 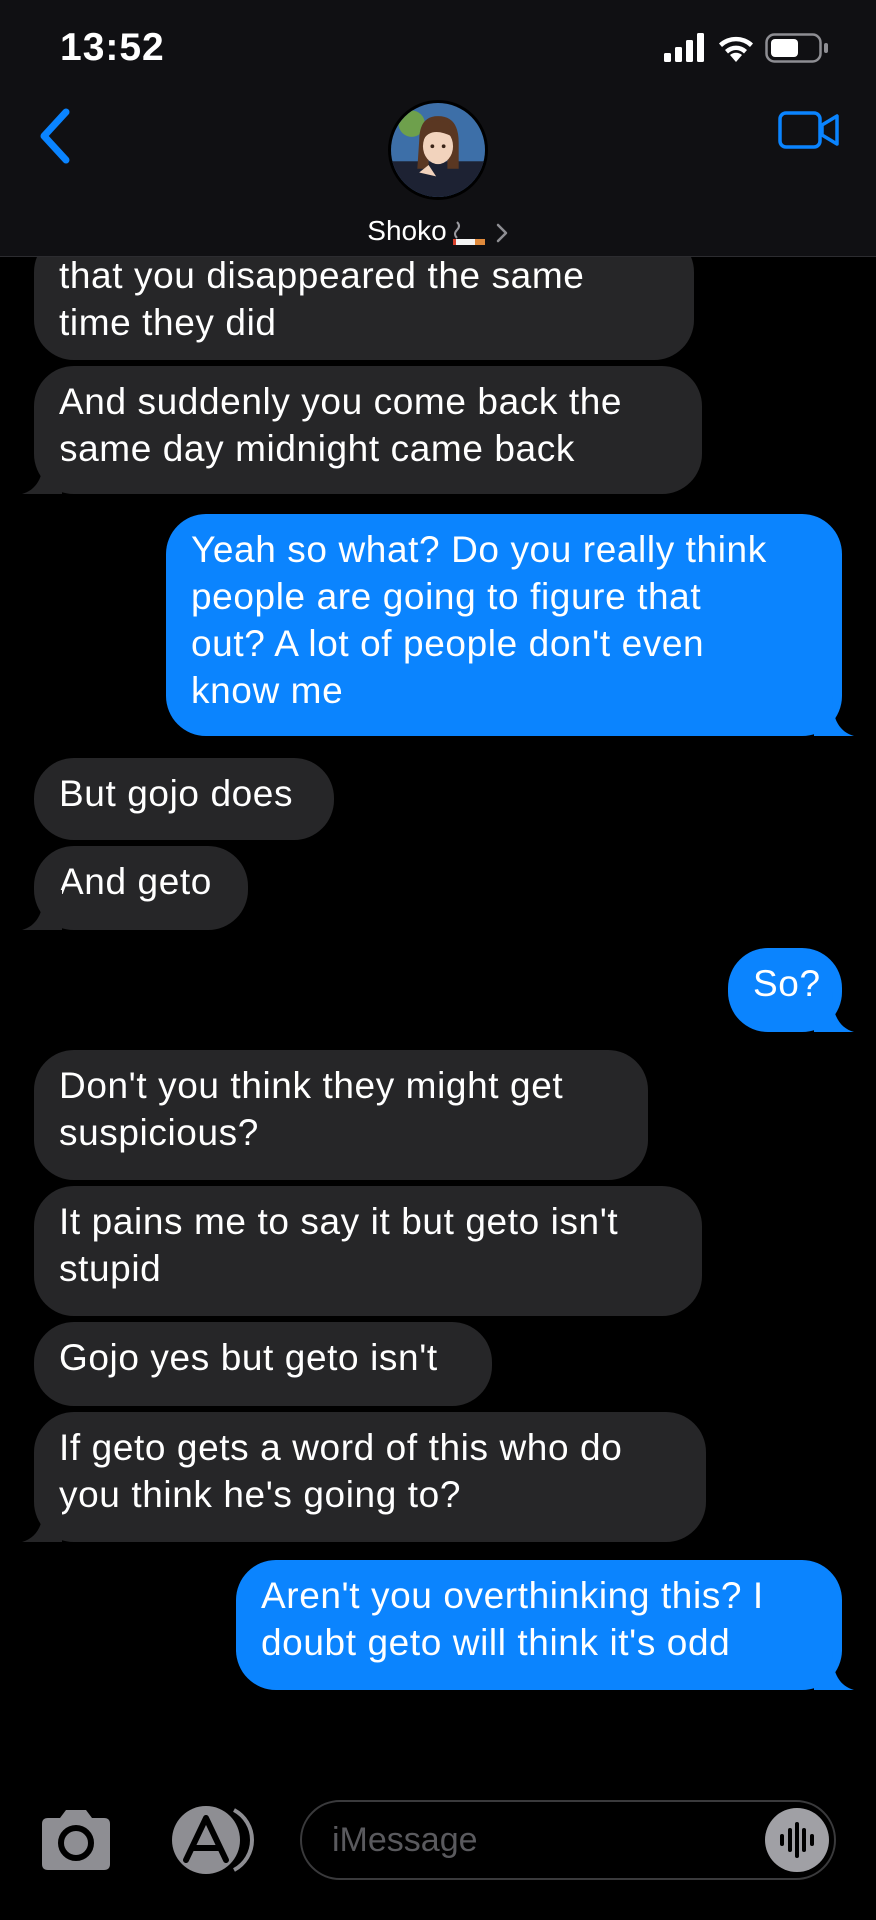 What do you see at coordinates (248, 1357) in the screenshot?
I see `message-line: Gojo yes but geto isn't` at bounding box center [248, 1357].